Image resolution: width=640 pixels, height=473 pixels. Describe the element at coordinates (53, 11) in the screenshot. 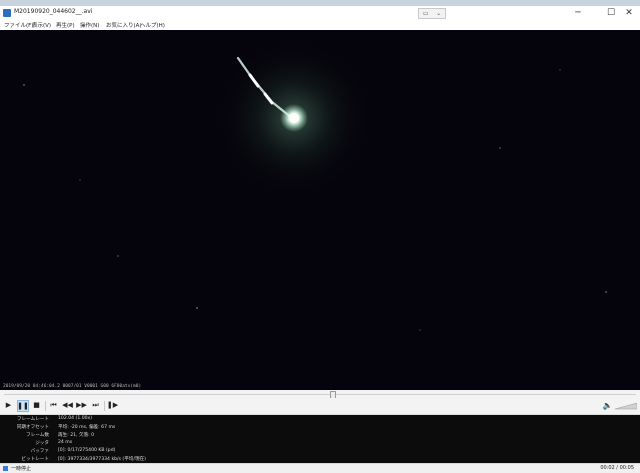

I see `window-title: M20190920_044602__.avi` at that location.